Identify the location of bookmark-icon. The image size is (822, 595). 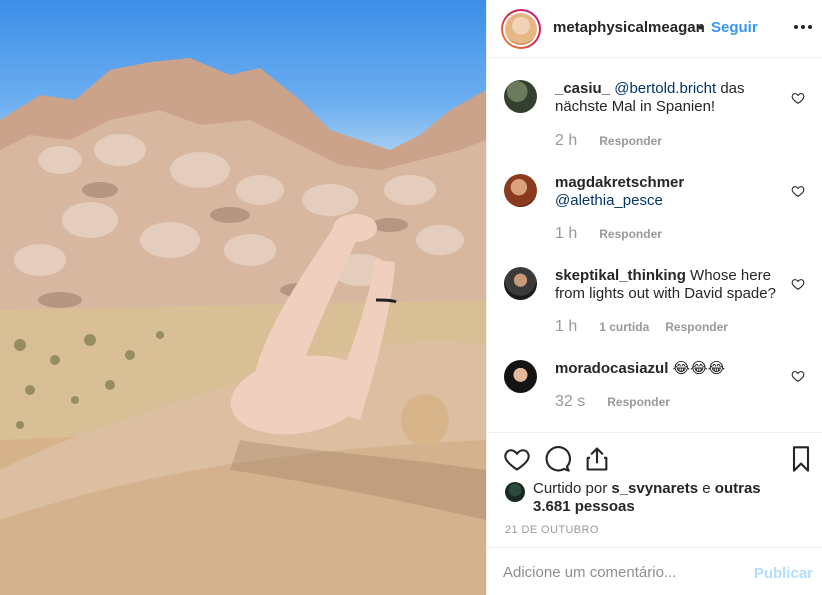
(801, 459).